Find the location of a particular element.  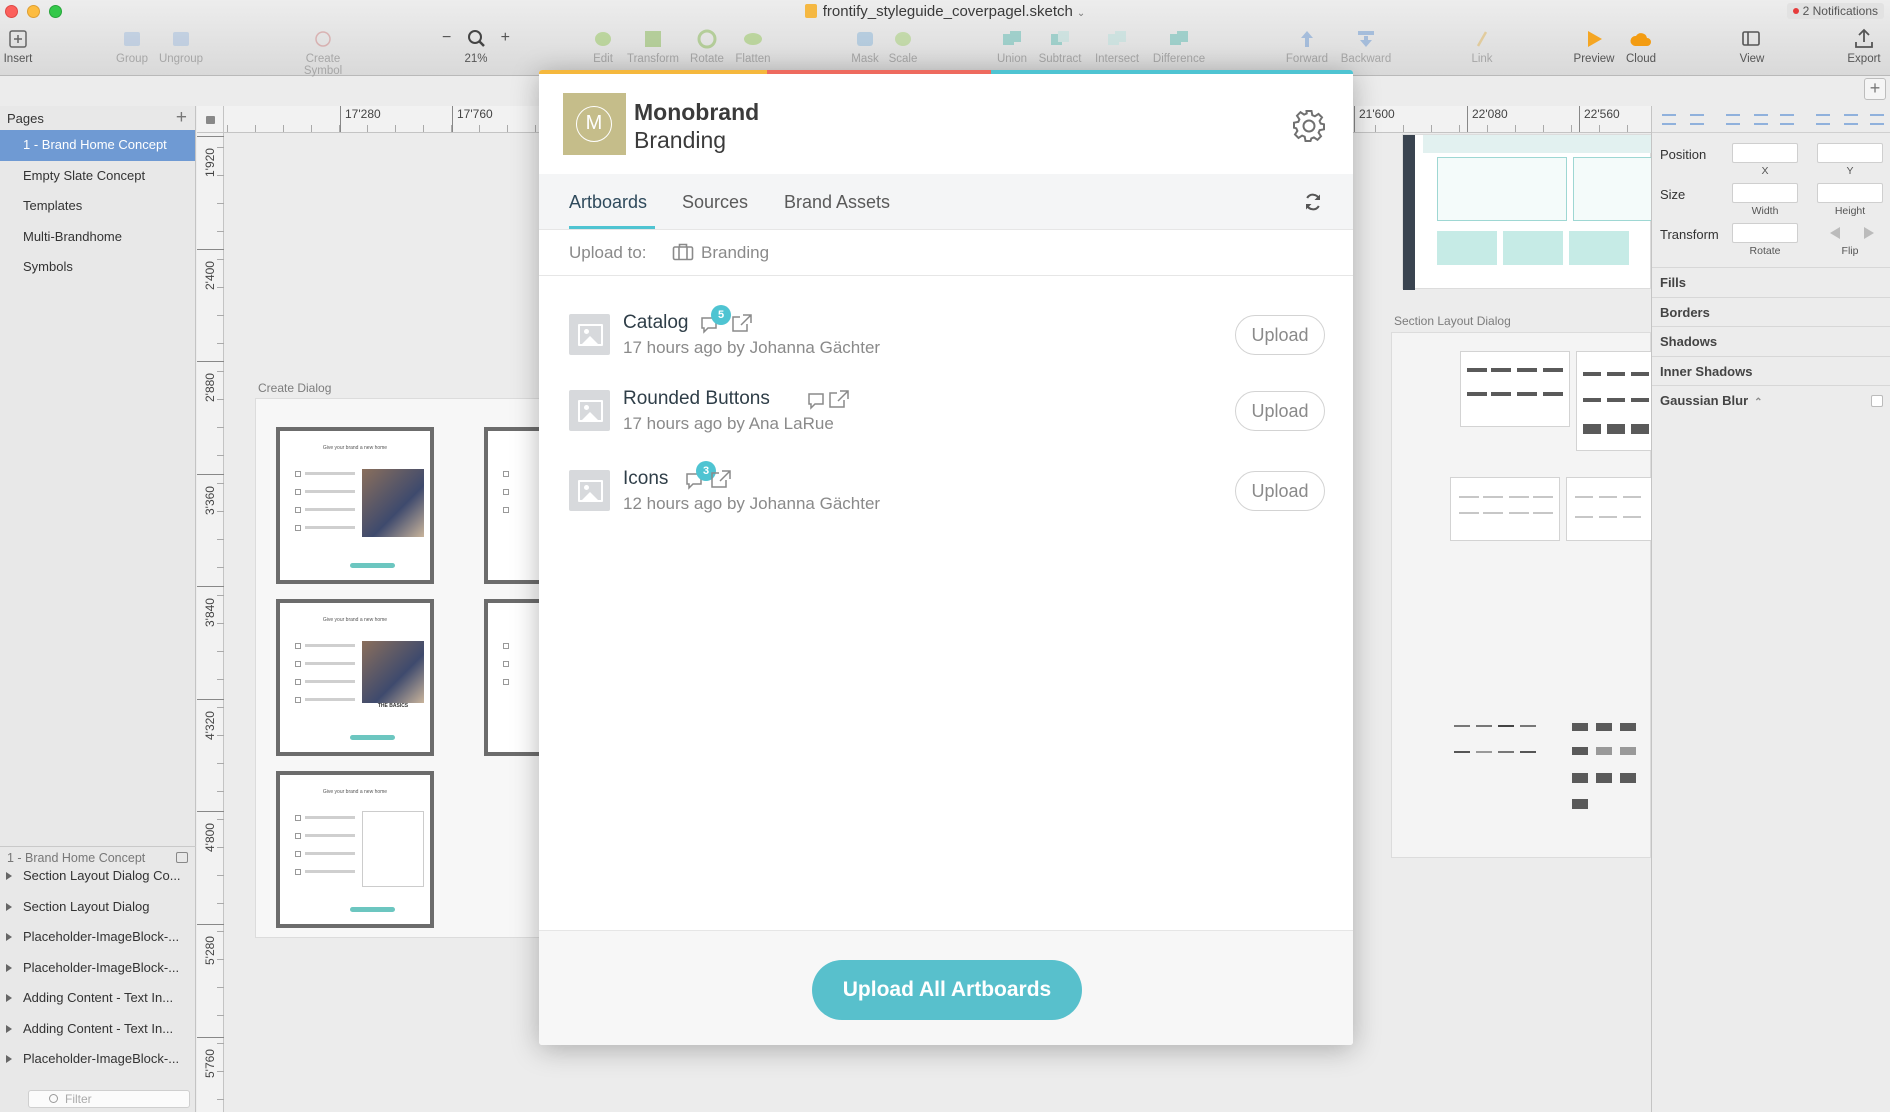

gaussian-blur-checkbox is located at coordinates (1877, 401).